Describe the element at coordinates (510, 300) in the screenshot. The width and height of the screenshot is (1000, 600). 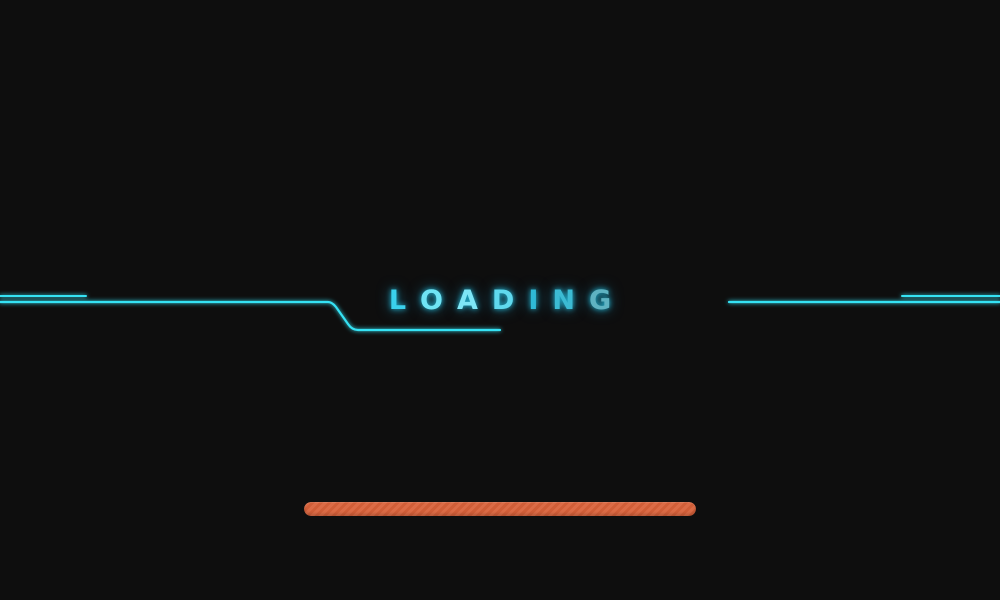
I see `loading-letter: D` at that location.